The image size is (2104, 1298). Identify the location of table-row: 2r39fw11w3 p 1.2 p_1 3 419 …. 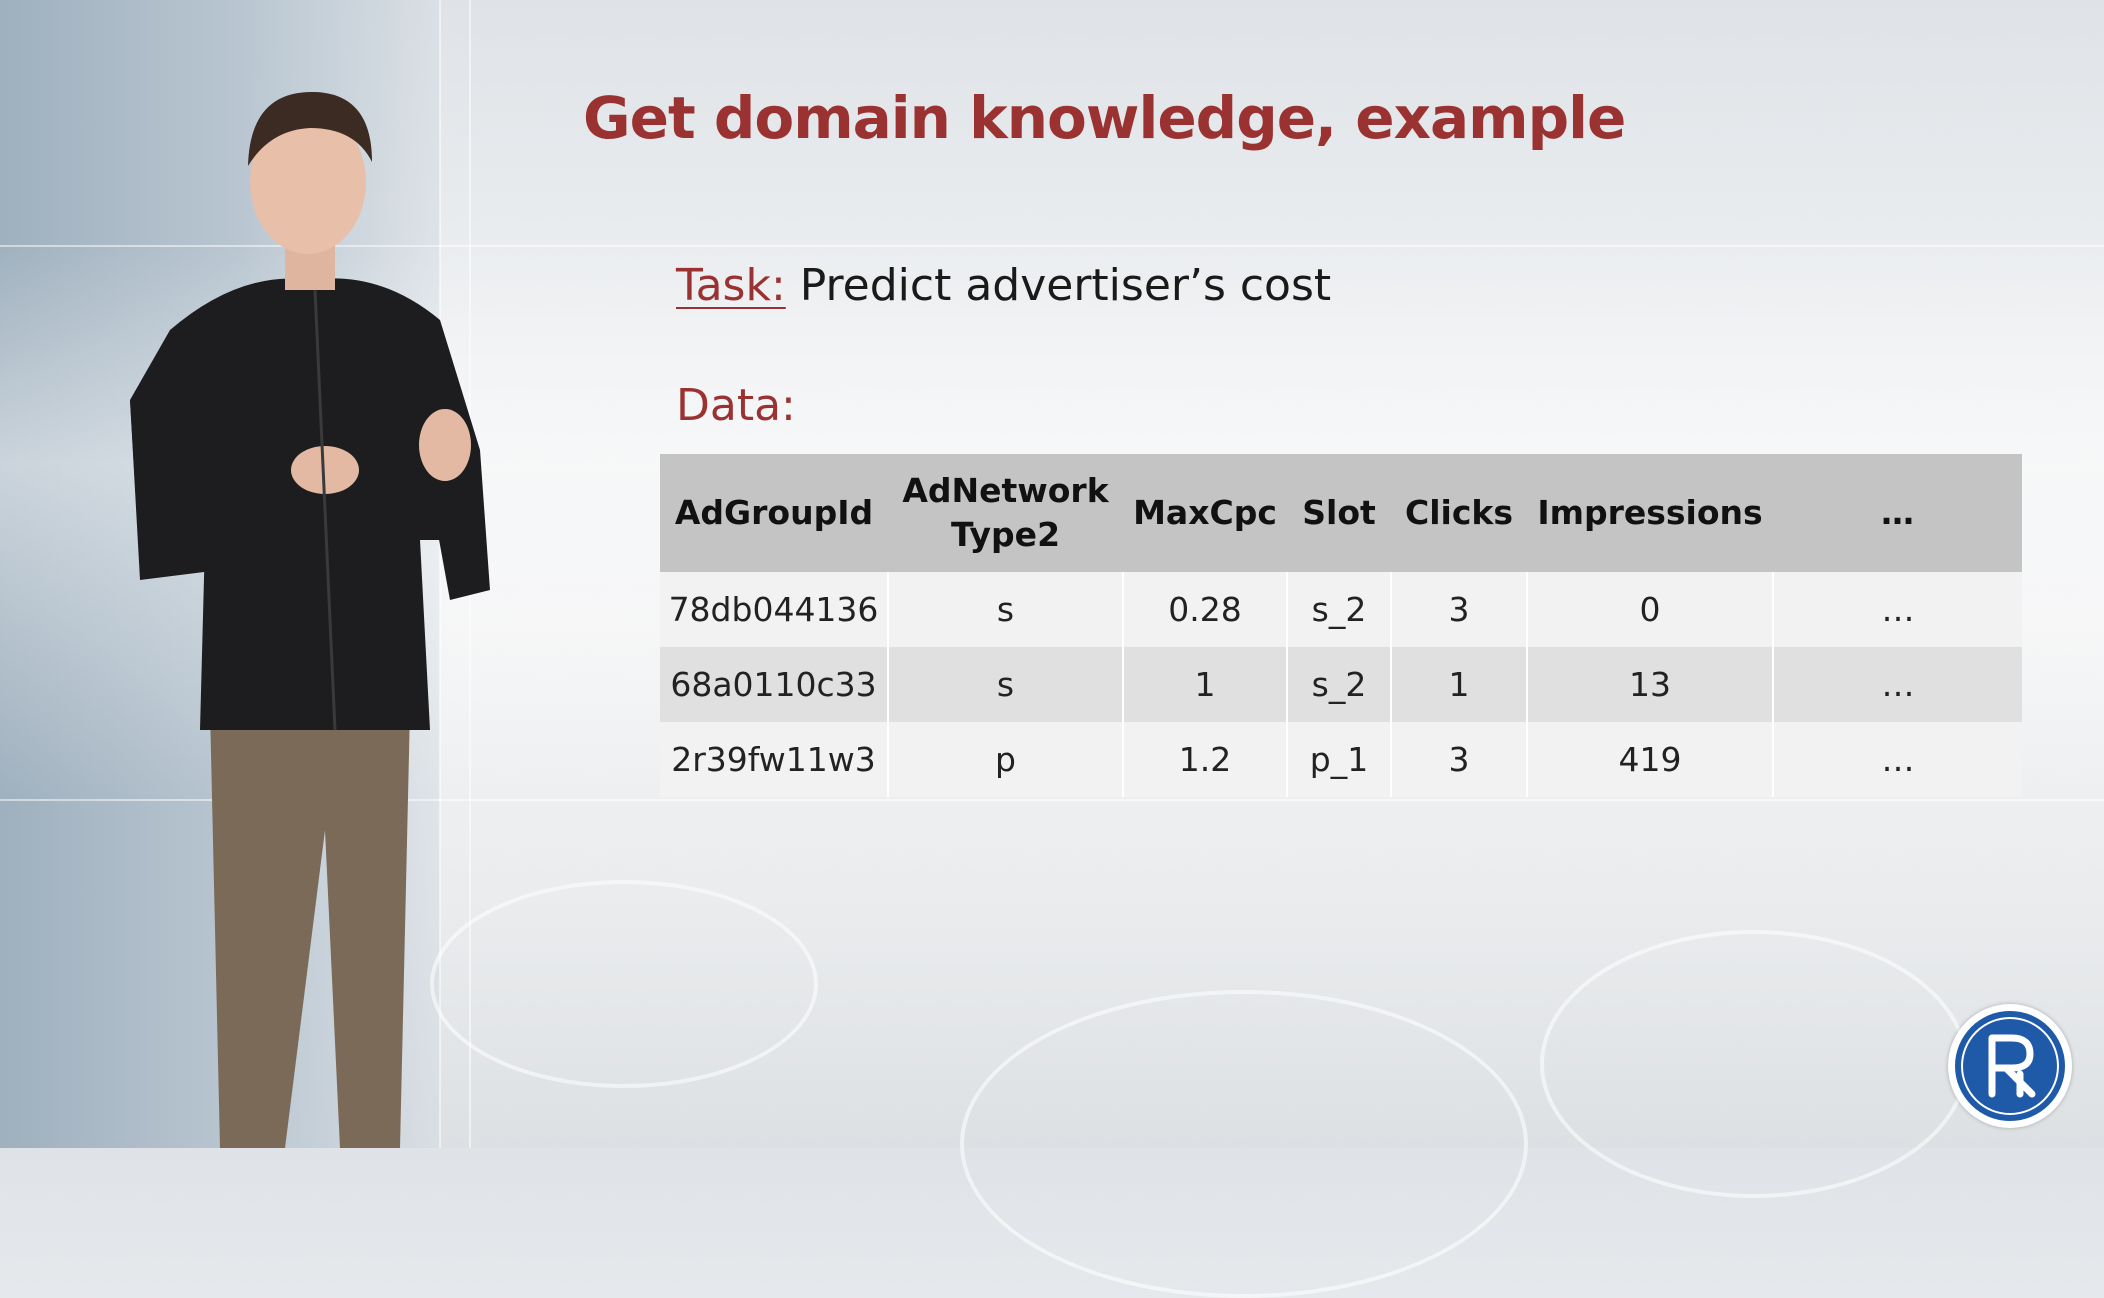
(1341, 759).